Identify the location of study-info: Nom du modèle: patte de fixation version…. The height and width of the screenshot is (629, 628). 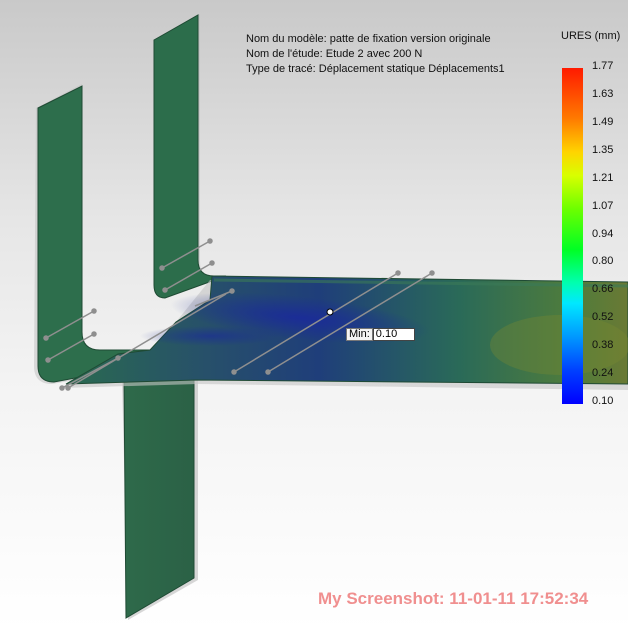
(375, 54).